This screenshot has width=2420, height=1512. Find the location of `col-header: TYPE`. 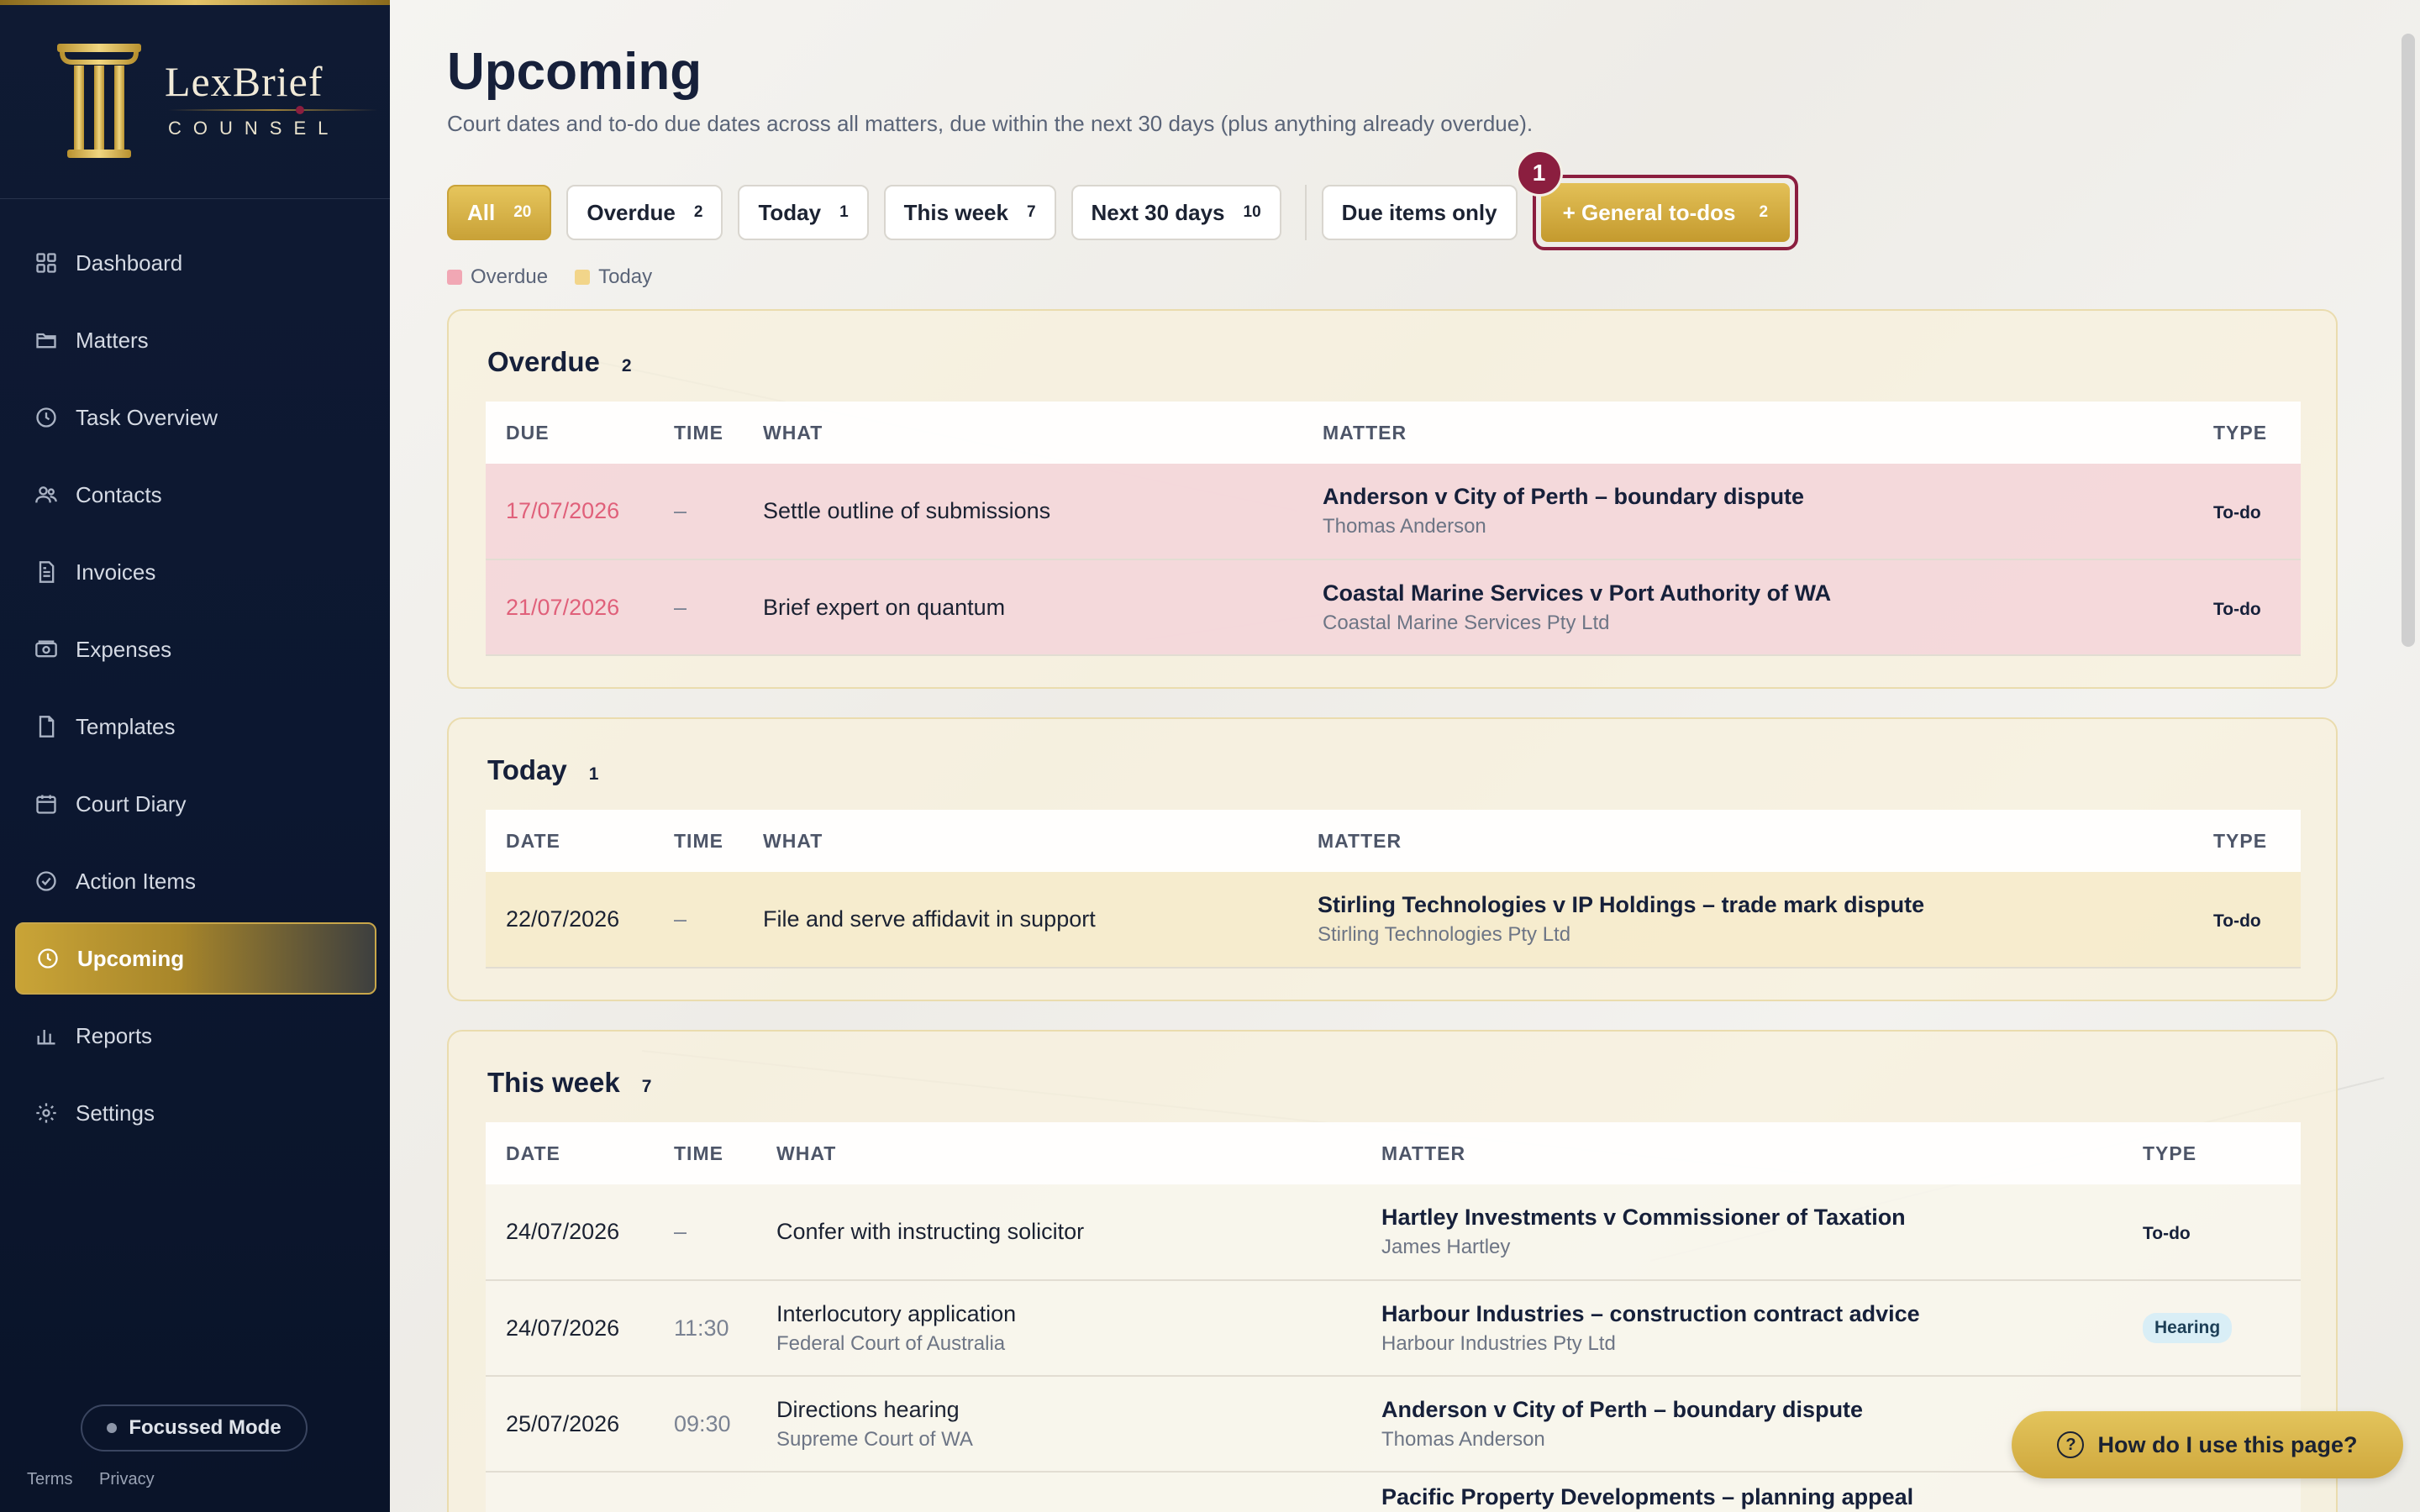

col-header: TYPE is located at coordinates (2247, 841).